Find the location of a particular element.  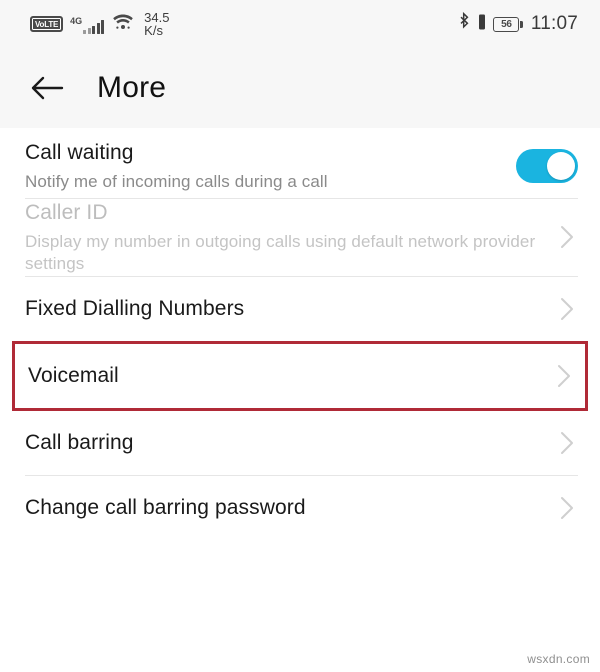

back-button is located at coordinates (47, 88).